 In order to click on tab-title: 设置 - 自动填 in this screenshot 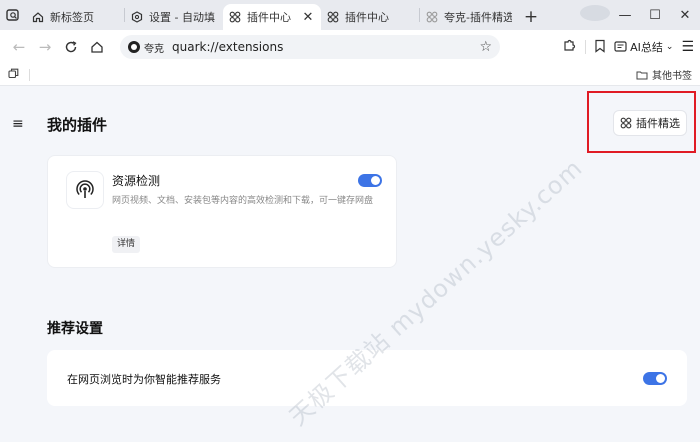, I will do `click(182, 17)`.